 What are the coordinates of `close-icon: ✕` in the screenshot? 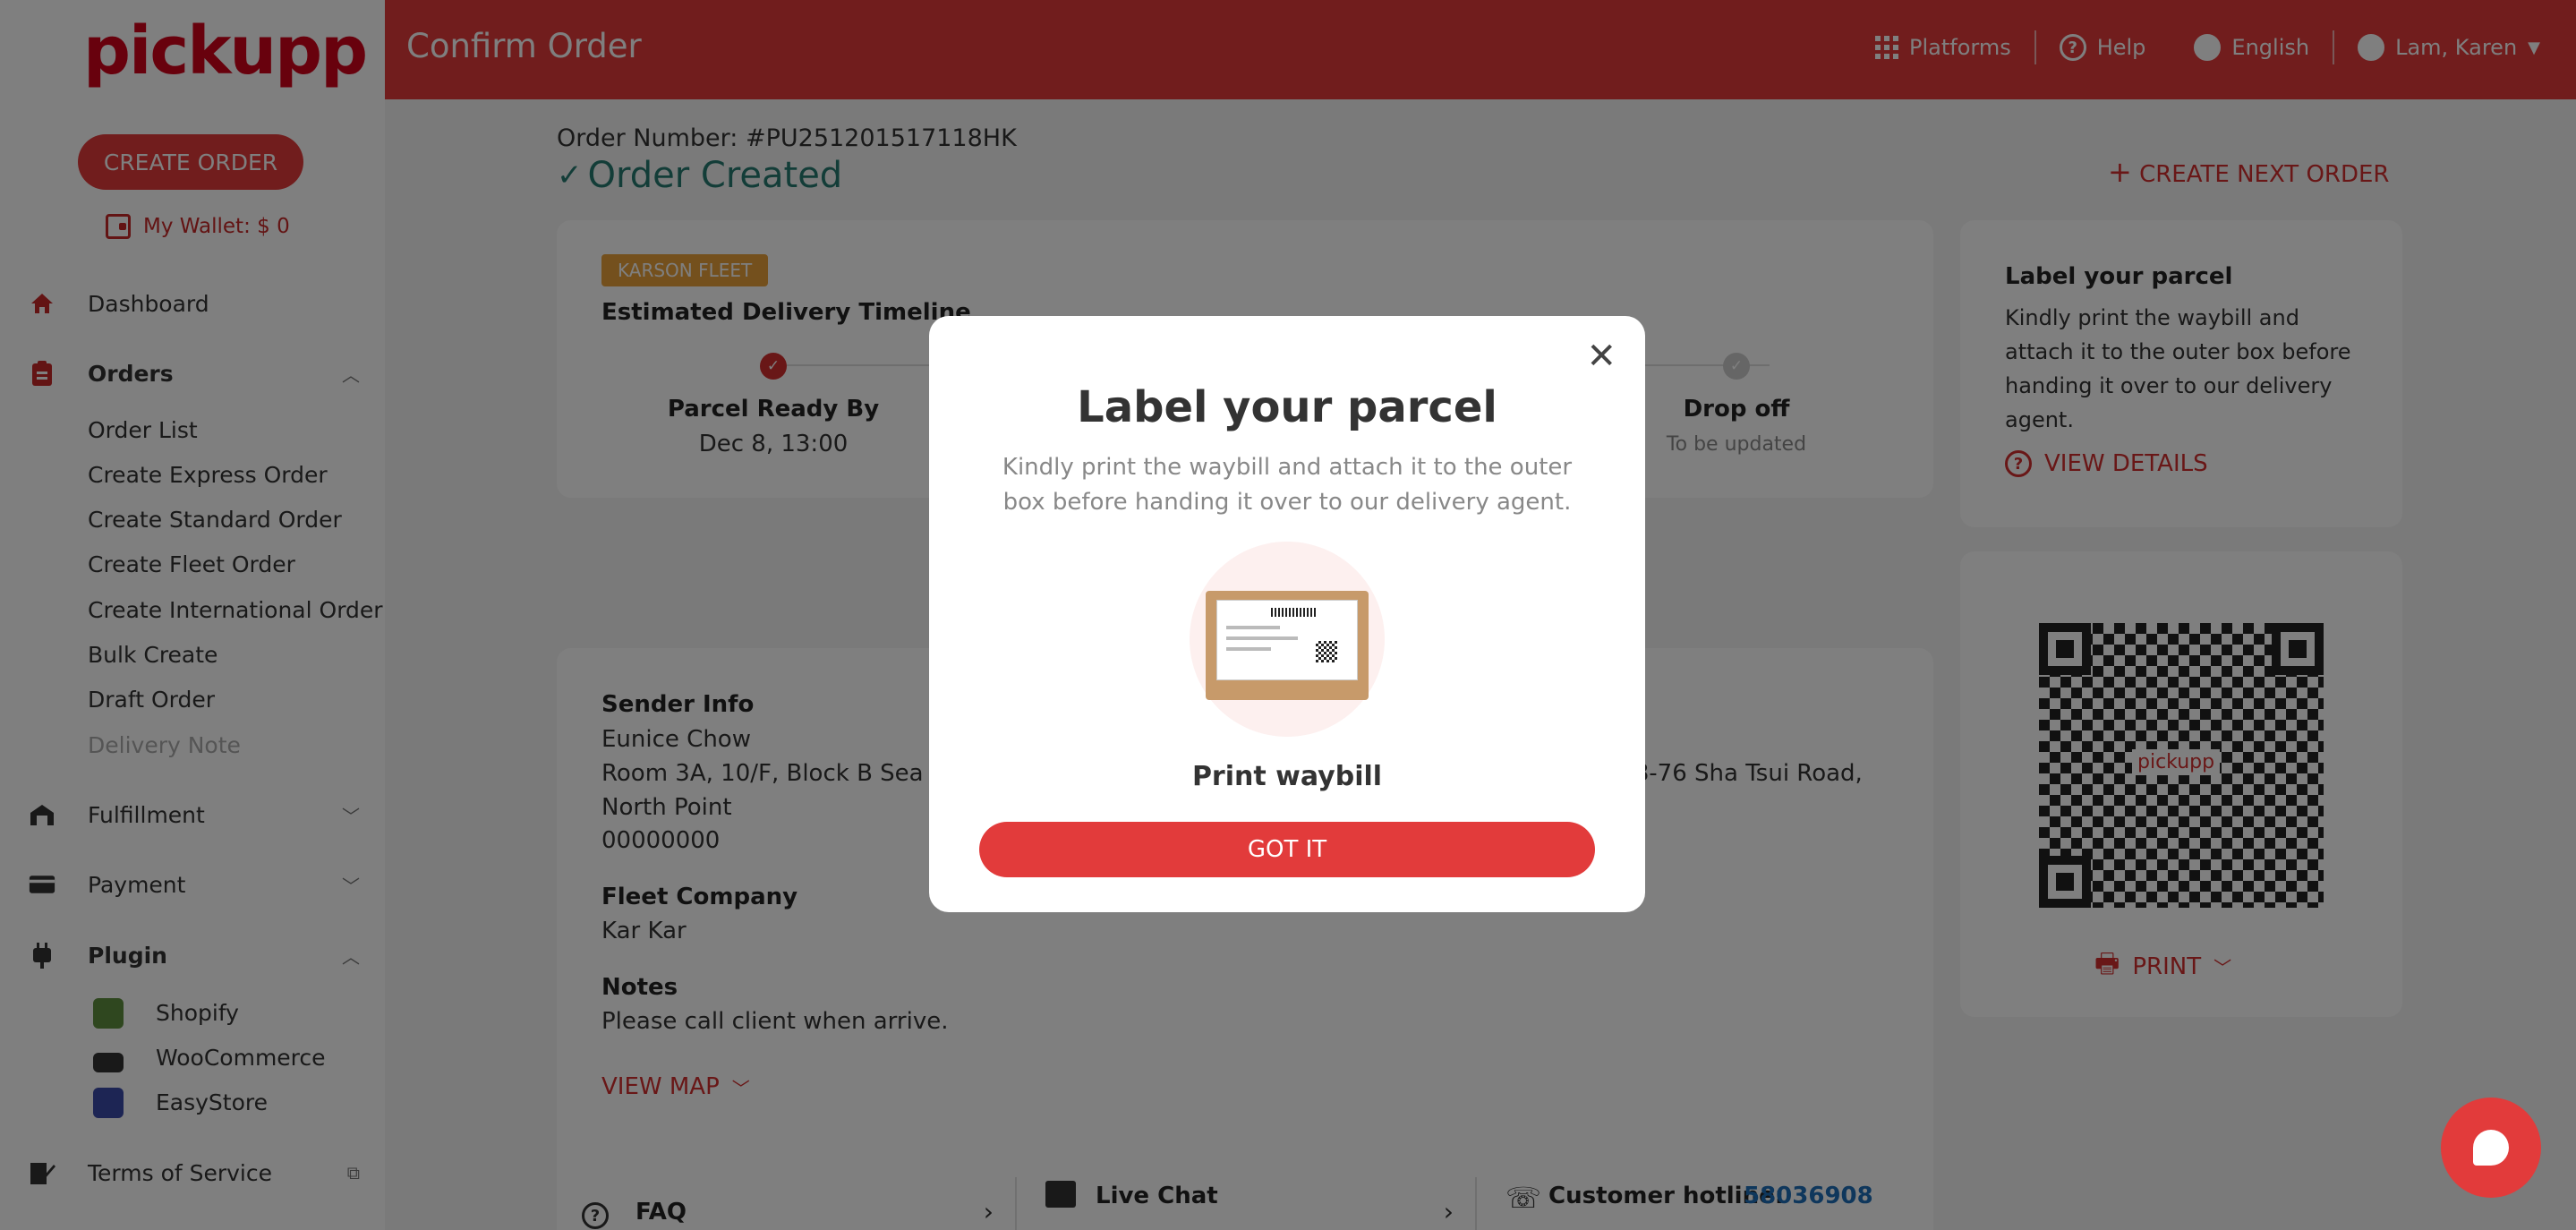 It's located at (1601, 356).